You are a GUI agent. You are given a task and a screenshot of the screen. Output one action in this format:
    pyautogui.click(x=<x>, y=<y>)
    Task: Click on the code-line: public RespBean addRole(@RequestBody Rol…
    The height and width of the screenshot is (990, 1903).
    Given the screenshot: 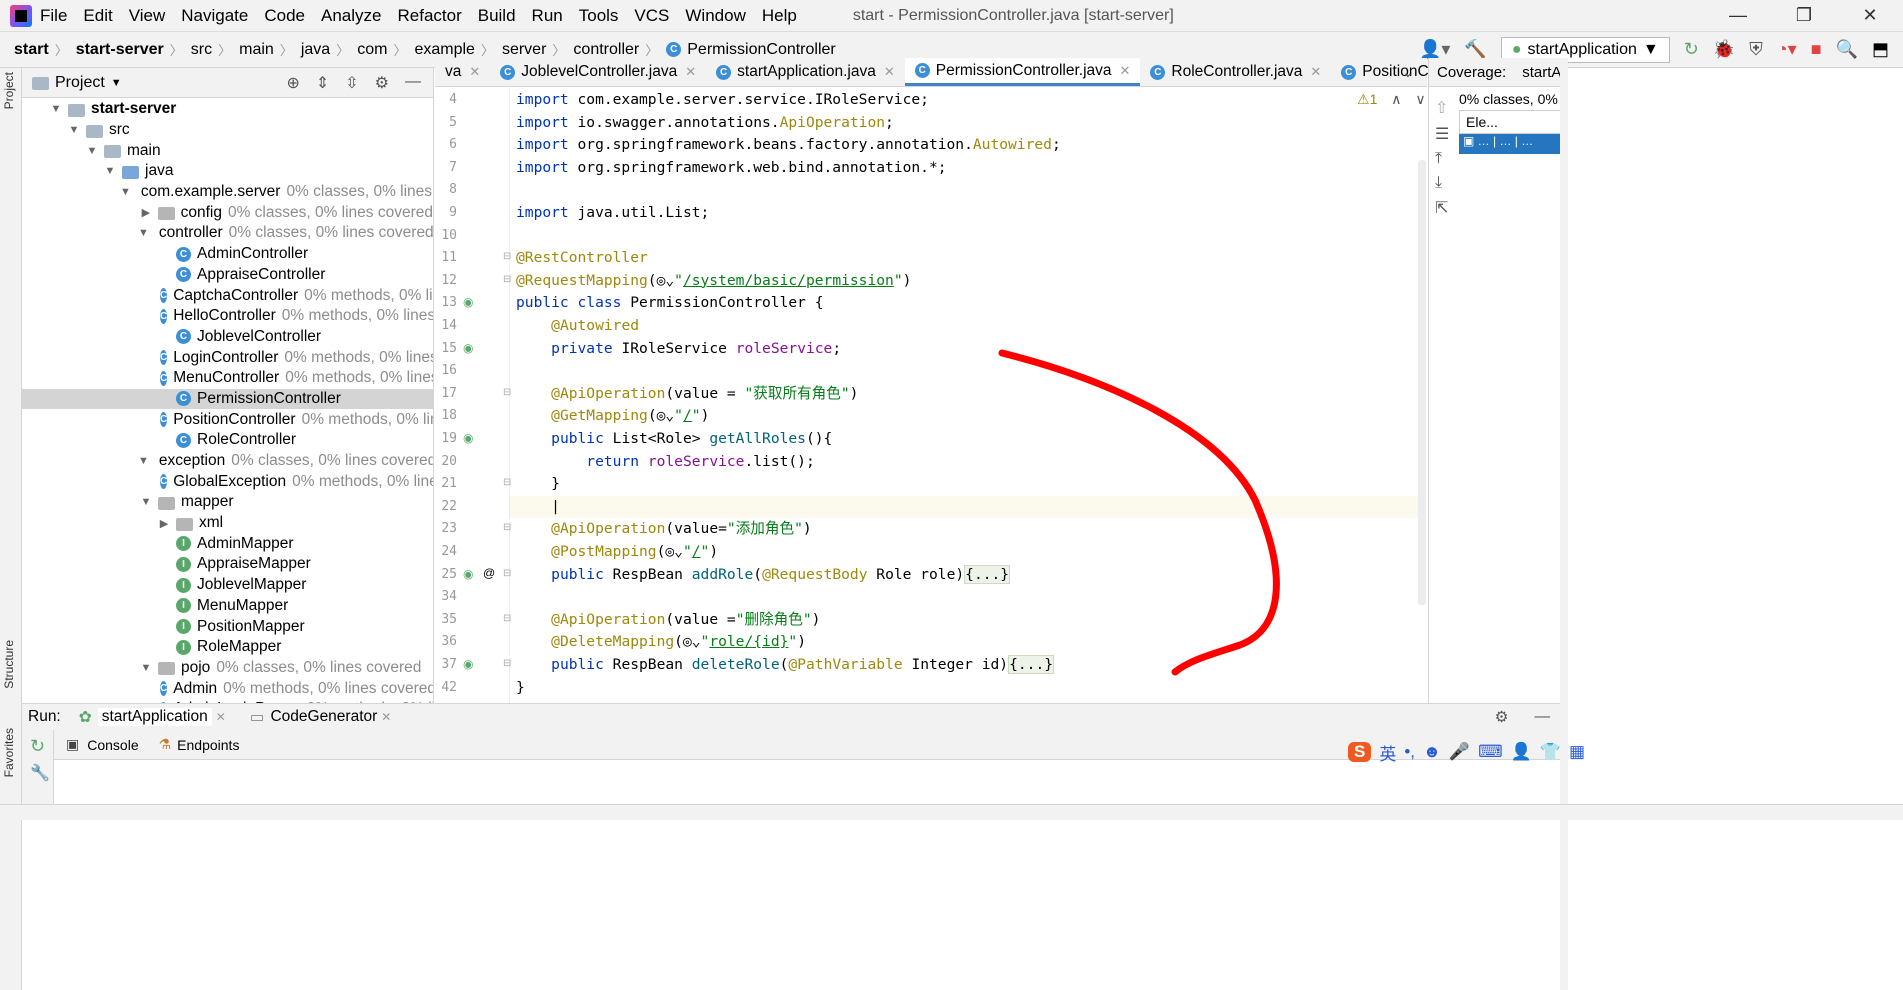 What is the action you would take?
    pyautogui.click(x=763, y=575)
    